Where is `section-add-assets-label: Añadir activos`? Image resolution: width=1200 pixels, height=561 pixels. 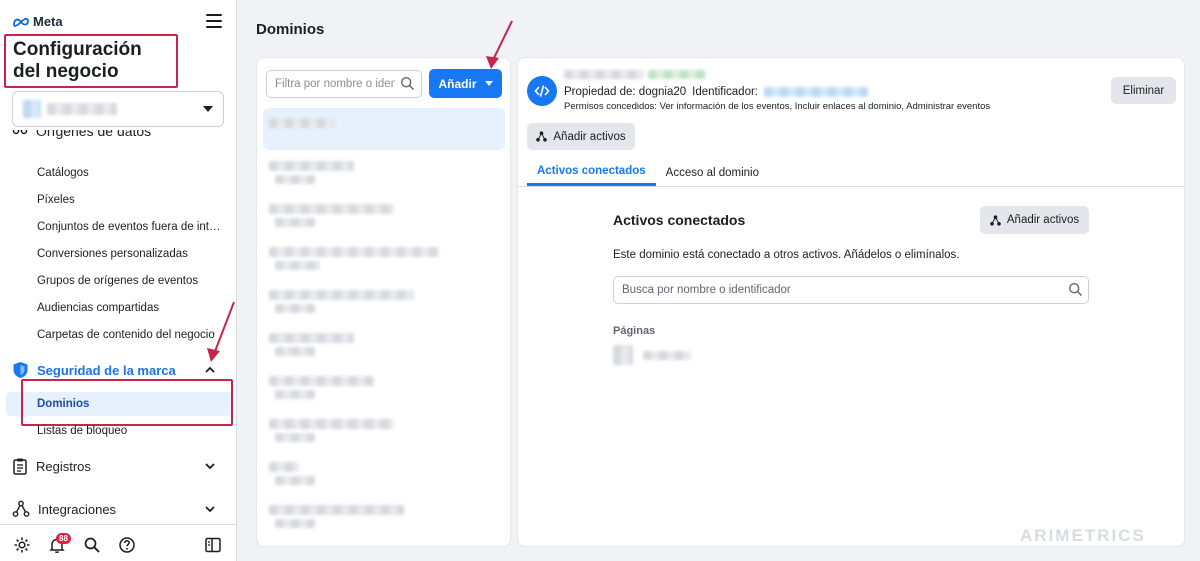 section-add-assets-label: Añadir activos is located at coordinates (1043, 220).